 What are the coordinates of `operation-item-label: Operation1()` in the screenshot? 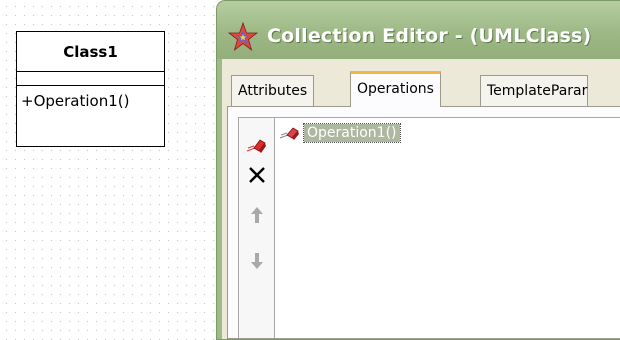 It's located at (352, 133).